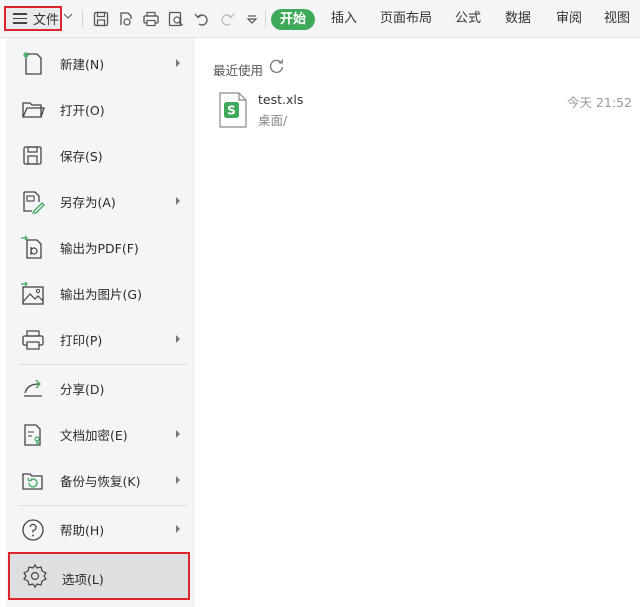 This screenshot has height=607, width=640. I want to click on tab-home: 开始, so click(293, 19).